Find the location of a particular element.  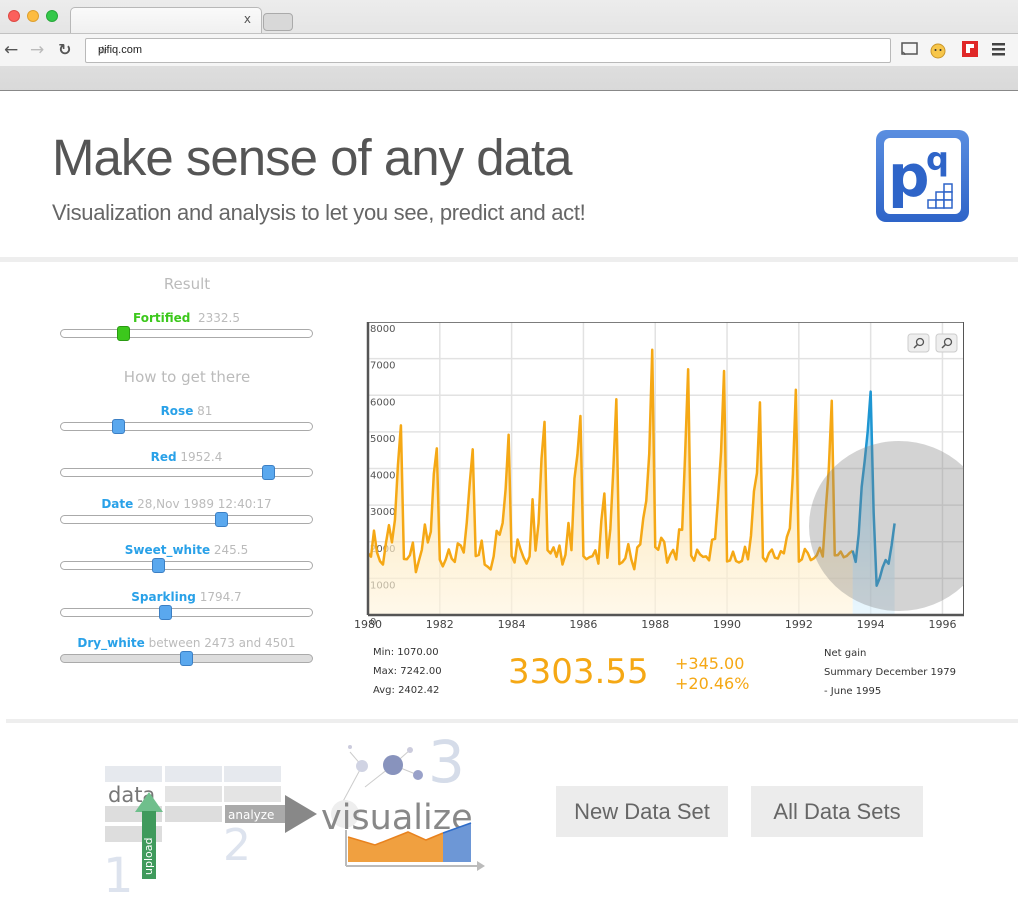

upload-label: upload is located at coordinates (148, 856).